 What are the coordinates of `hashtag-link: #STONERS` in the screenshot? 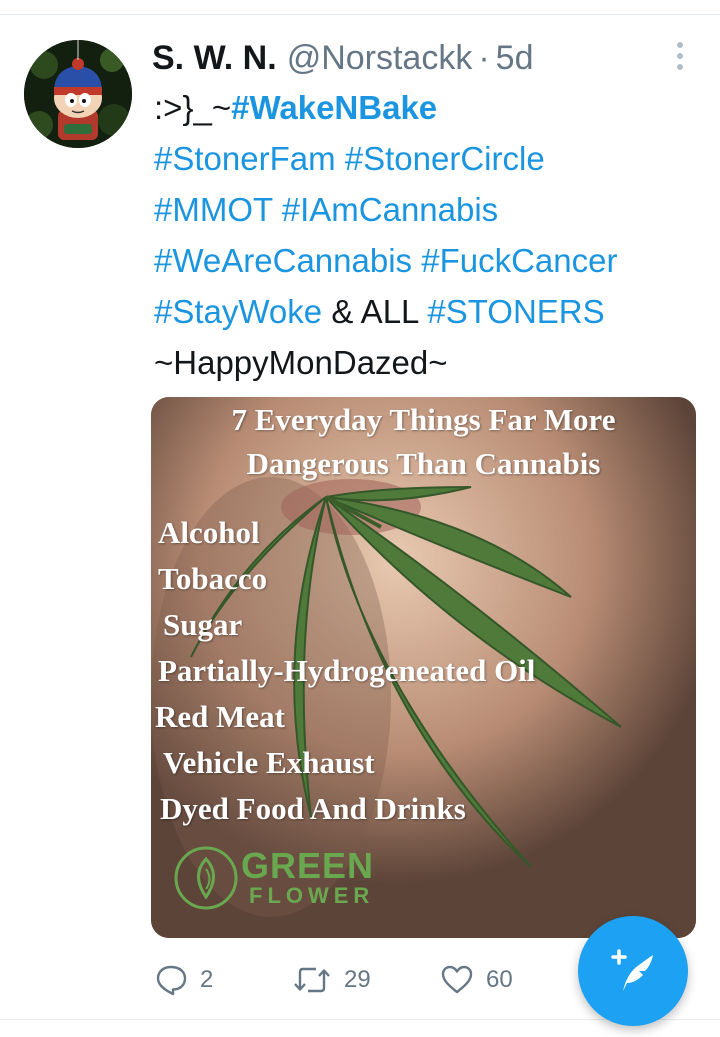 It's located at (515, 311).